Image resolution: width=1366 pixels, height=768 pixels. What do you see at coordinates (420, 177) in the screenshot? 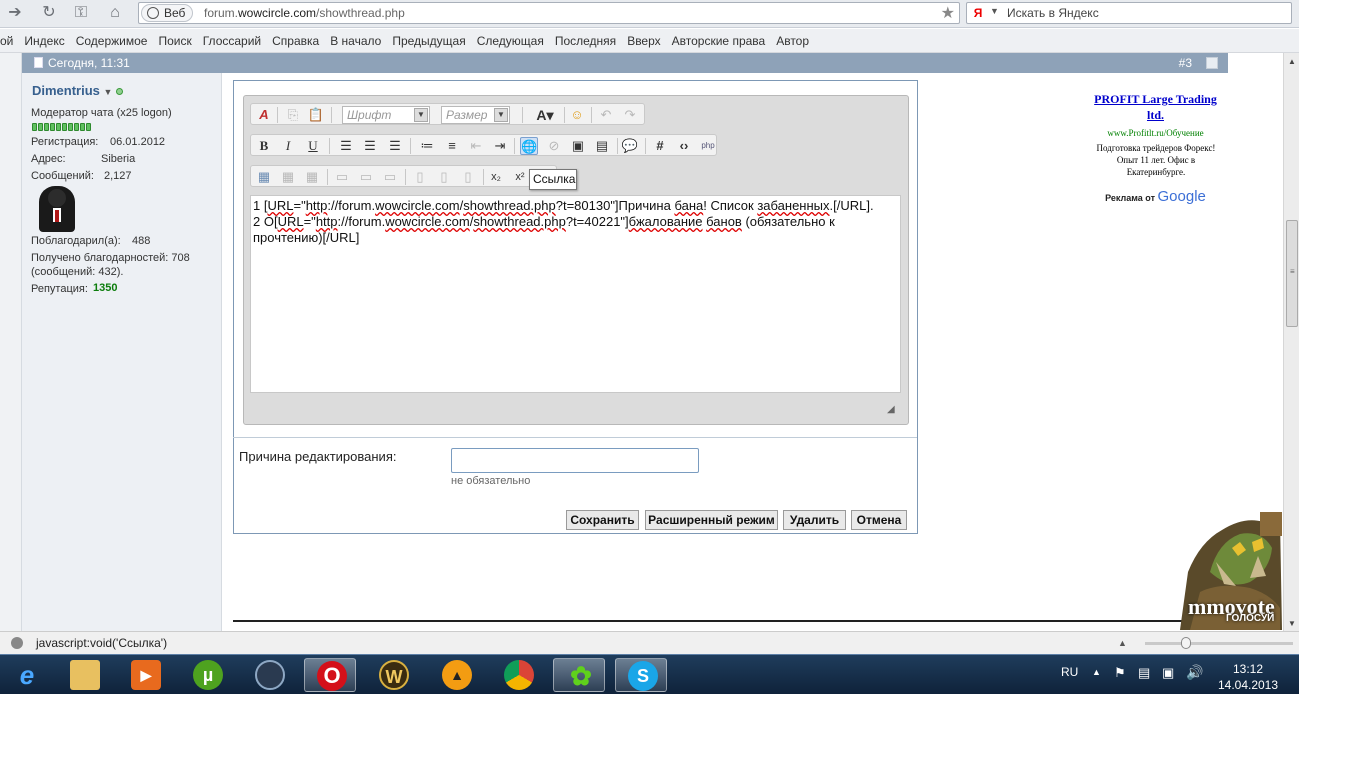
I see `col-left-icon: ▯` at bounding box center [420, 177].